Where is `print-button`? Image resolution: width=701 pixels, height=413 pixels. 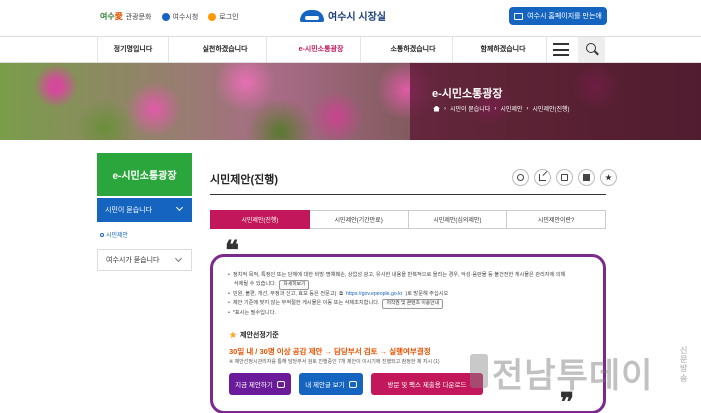 print-button is located at coordinates (564, 177).